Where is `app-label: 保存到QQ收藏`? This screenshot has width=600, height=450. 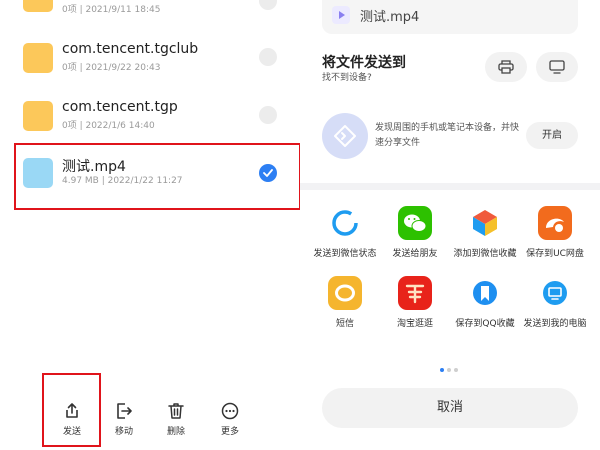
app-label: 保存到QQ收藏 is located at coordinates (485, 324).